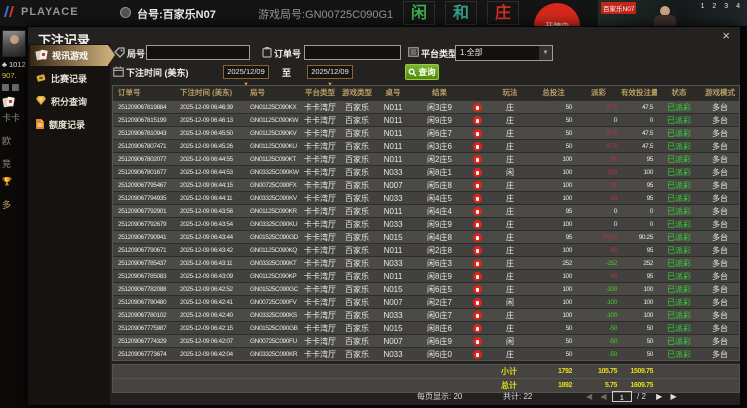  I want to click on cell-order-no: 251209067815199, so click(142, 120).